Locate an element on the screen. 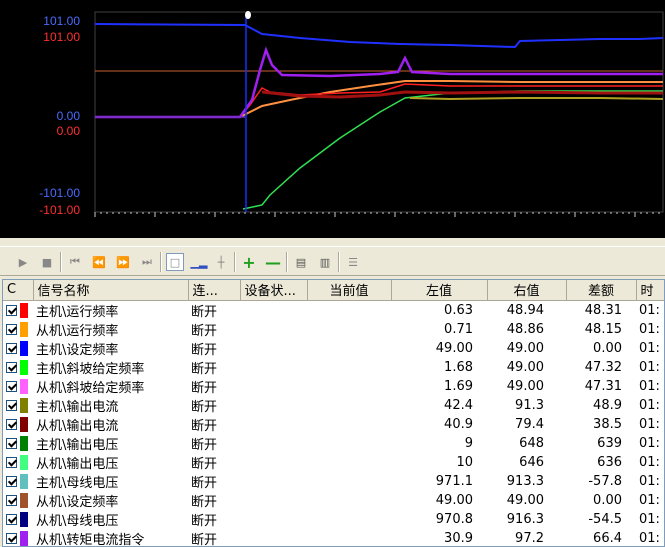 The image size is (665, 547). zoom-in-icon: ▤ is located at coordinates (301, 262).